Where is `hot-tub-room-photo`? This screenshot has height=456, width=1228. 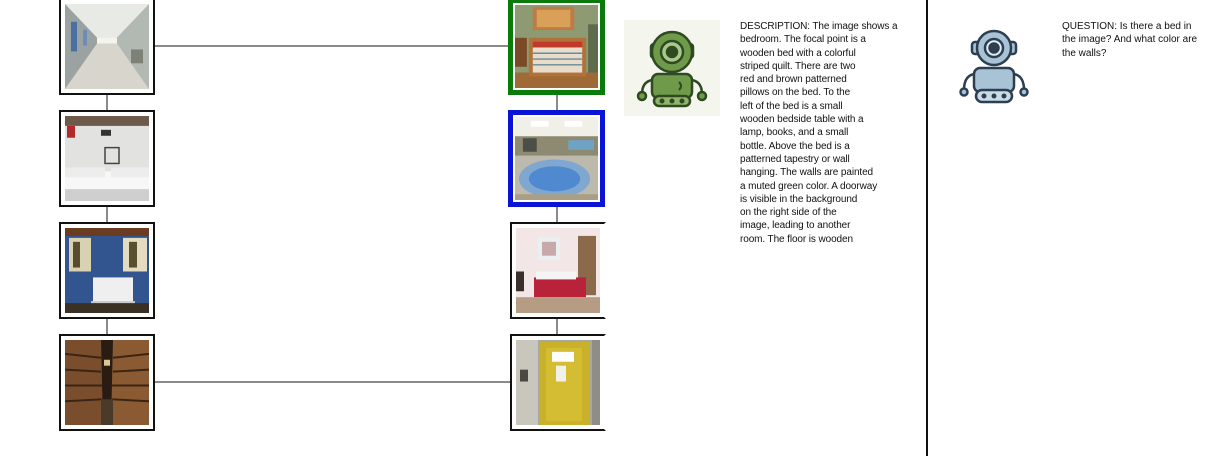 hot-tub-room-photo is located at coordinates (556, 158).